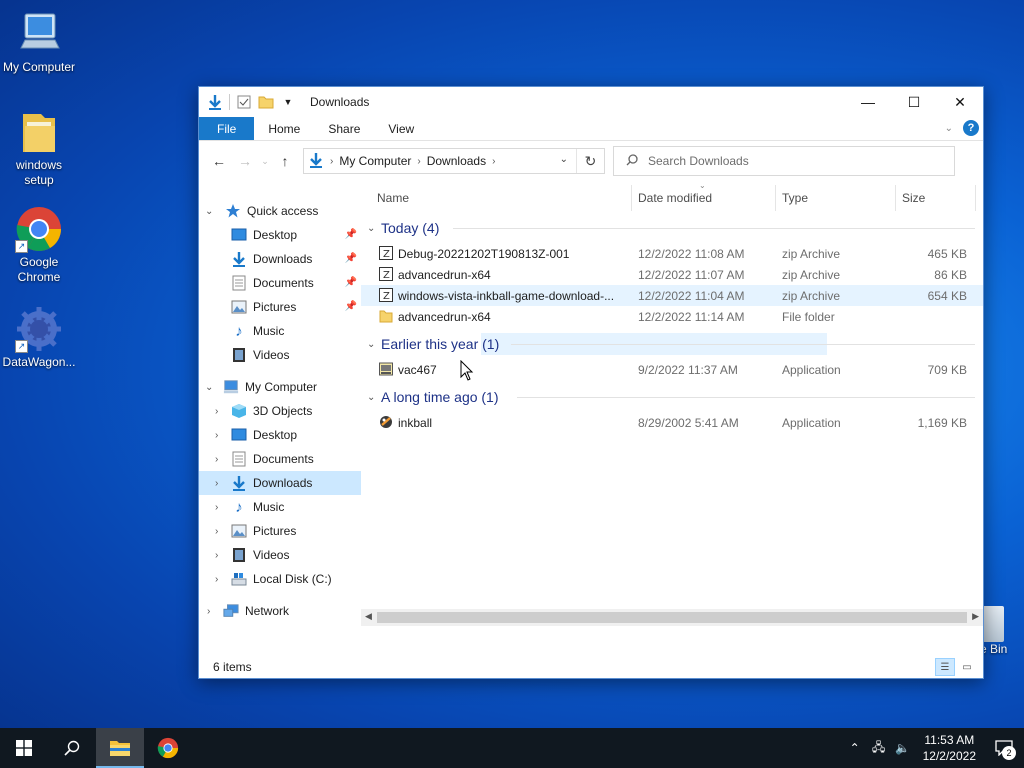  What do you see at coordinates (879, 748) in the screenshot?
I see `network-icon: 🖧` at bounding box center [879, 748].